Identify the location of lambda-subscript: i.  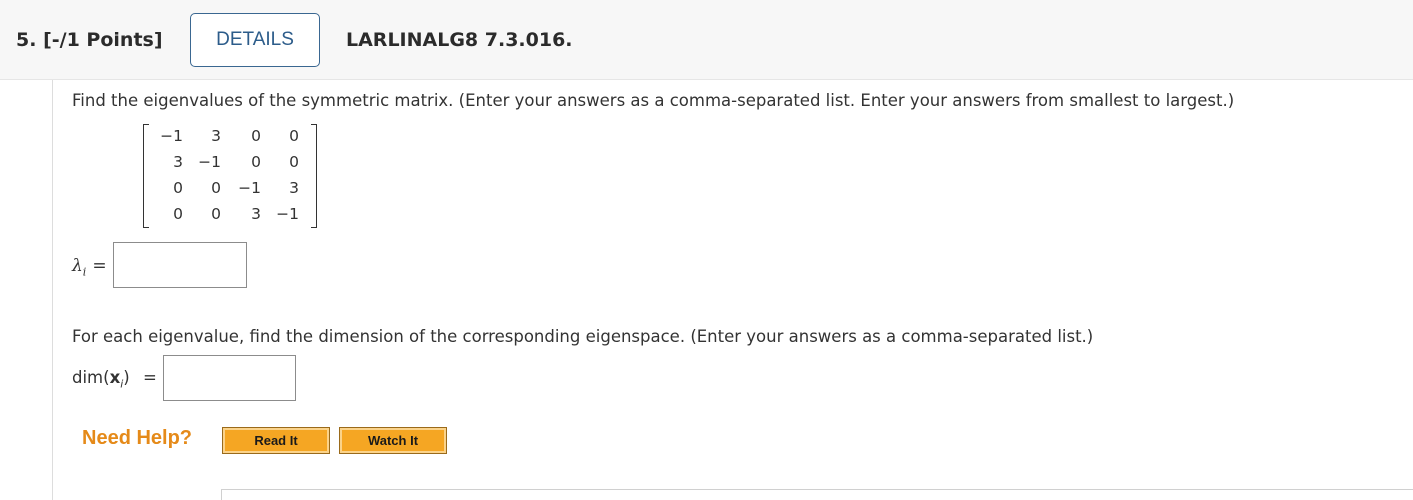
(84, 272).